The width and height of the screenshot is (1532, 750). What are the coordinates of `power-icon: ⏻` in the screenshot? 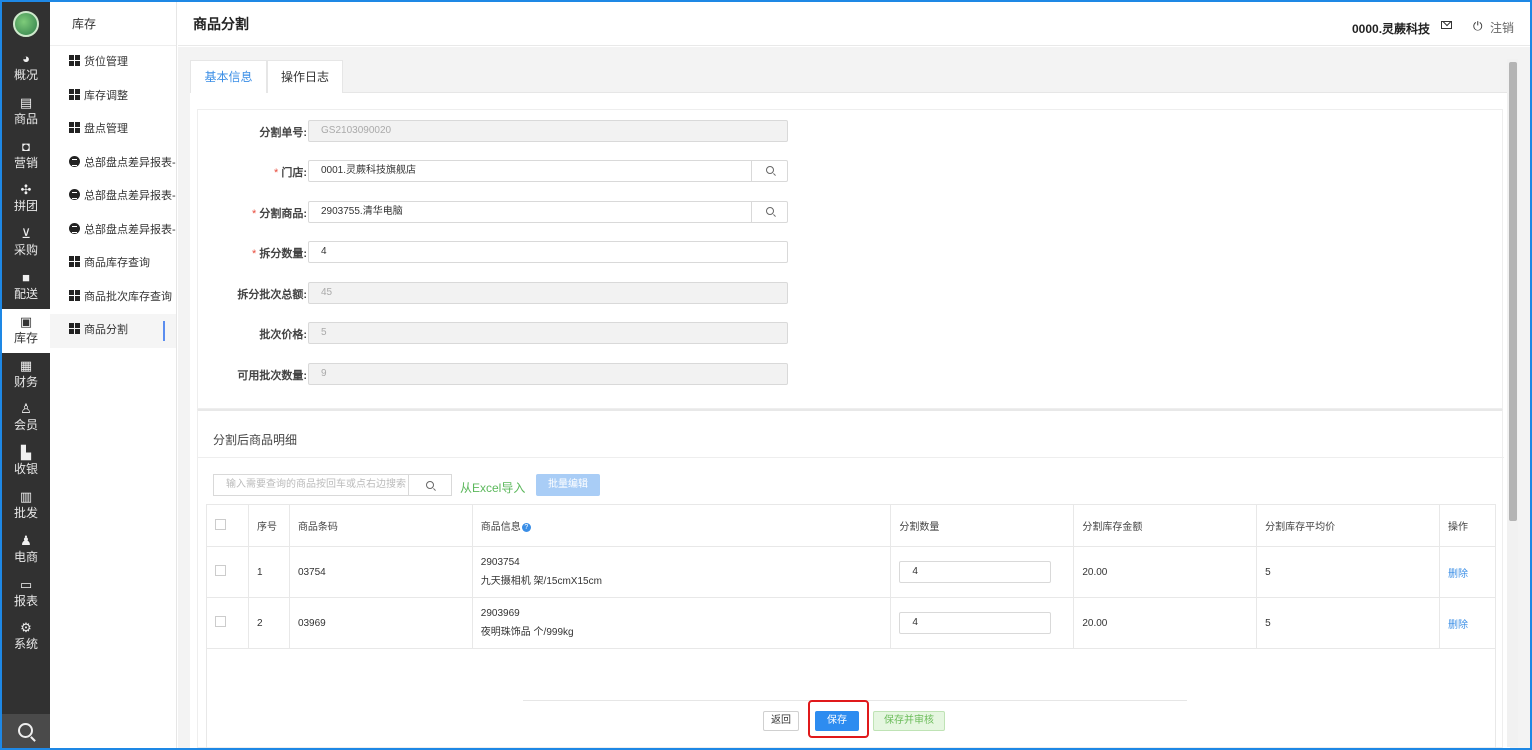 It's located at (1478, 26).